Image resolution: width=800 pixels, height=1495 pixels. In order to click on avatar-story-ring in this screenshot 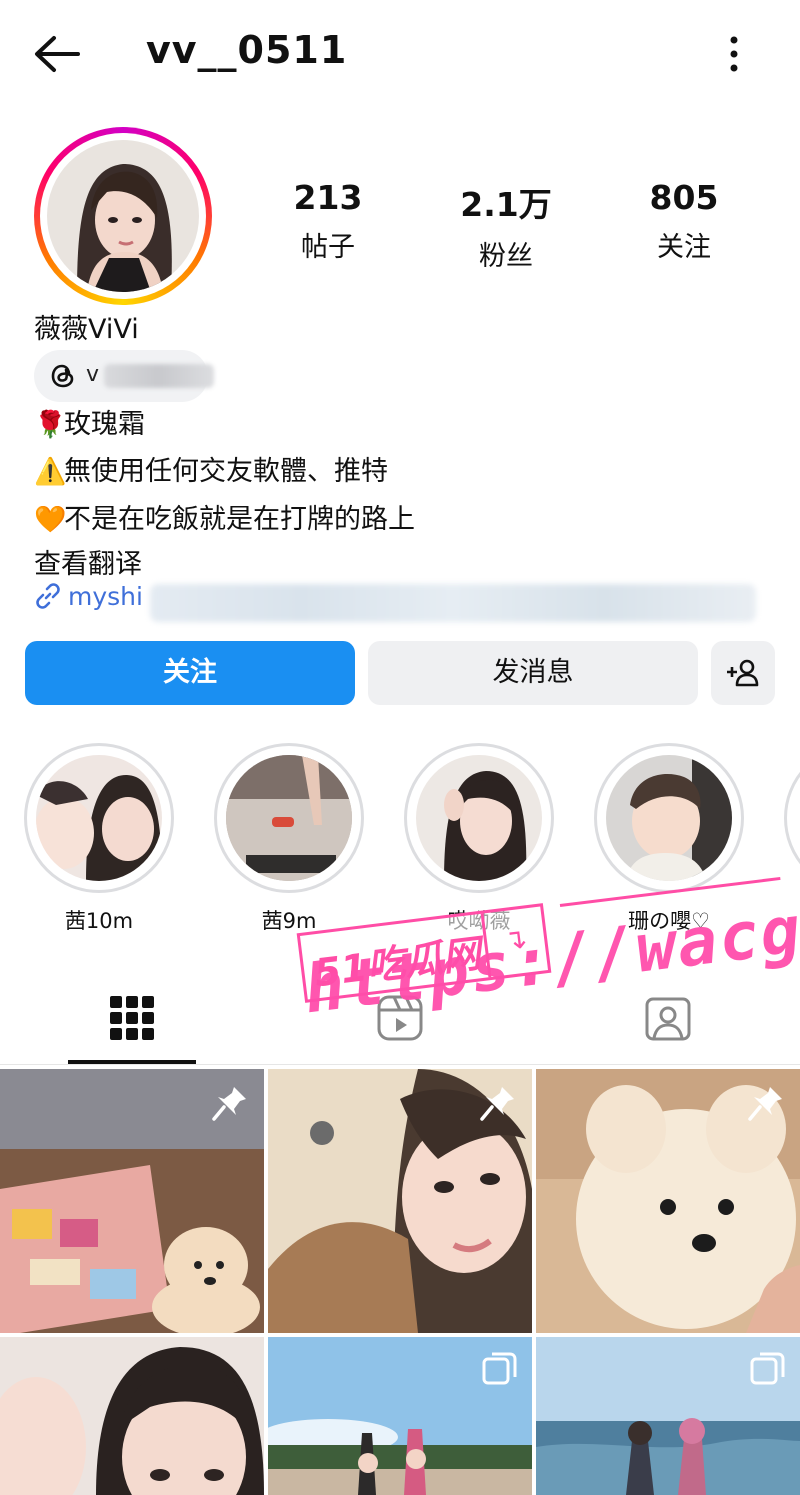, I will do `click(123, 216)`.